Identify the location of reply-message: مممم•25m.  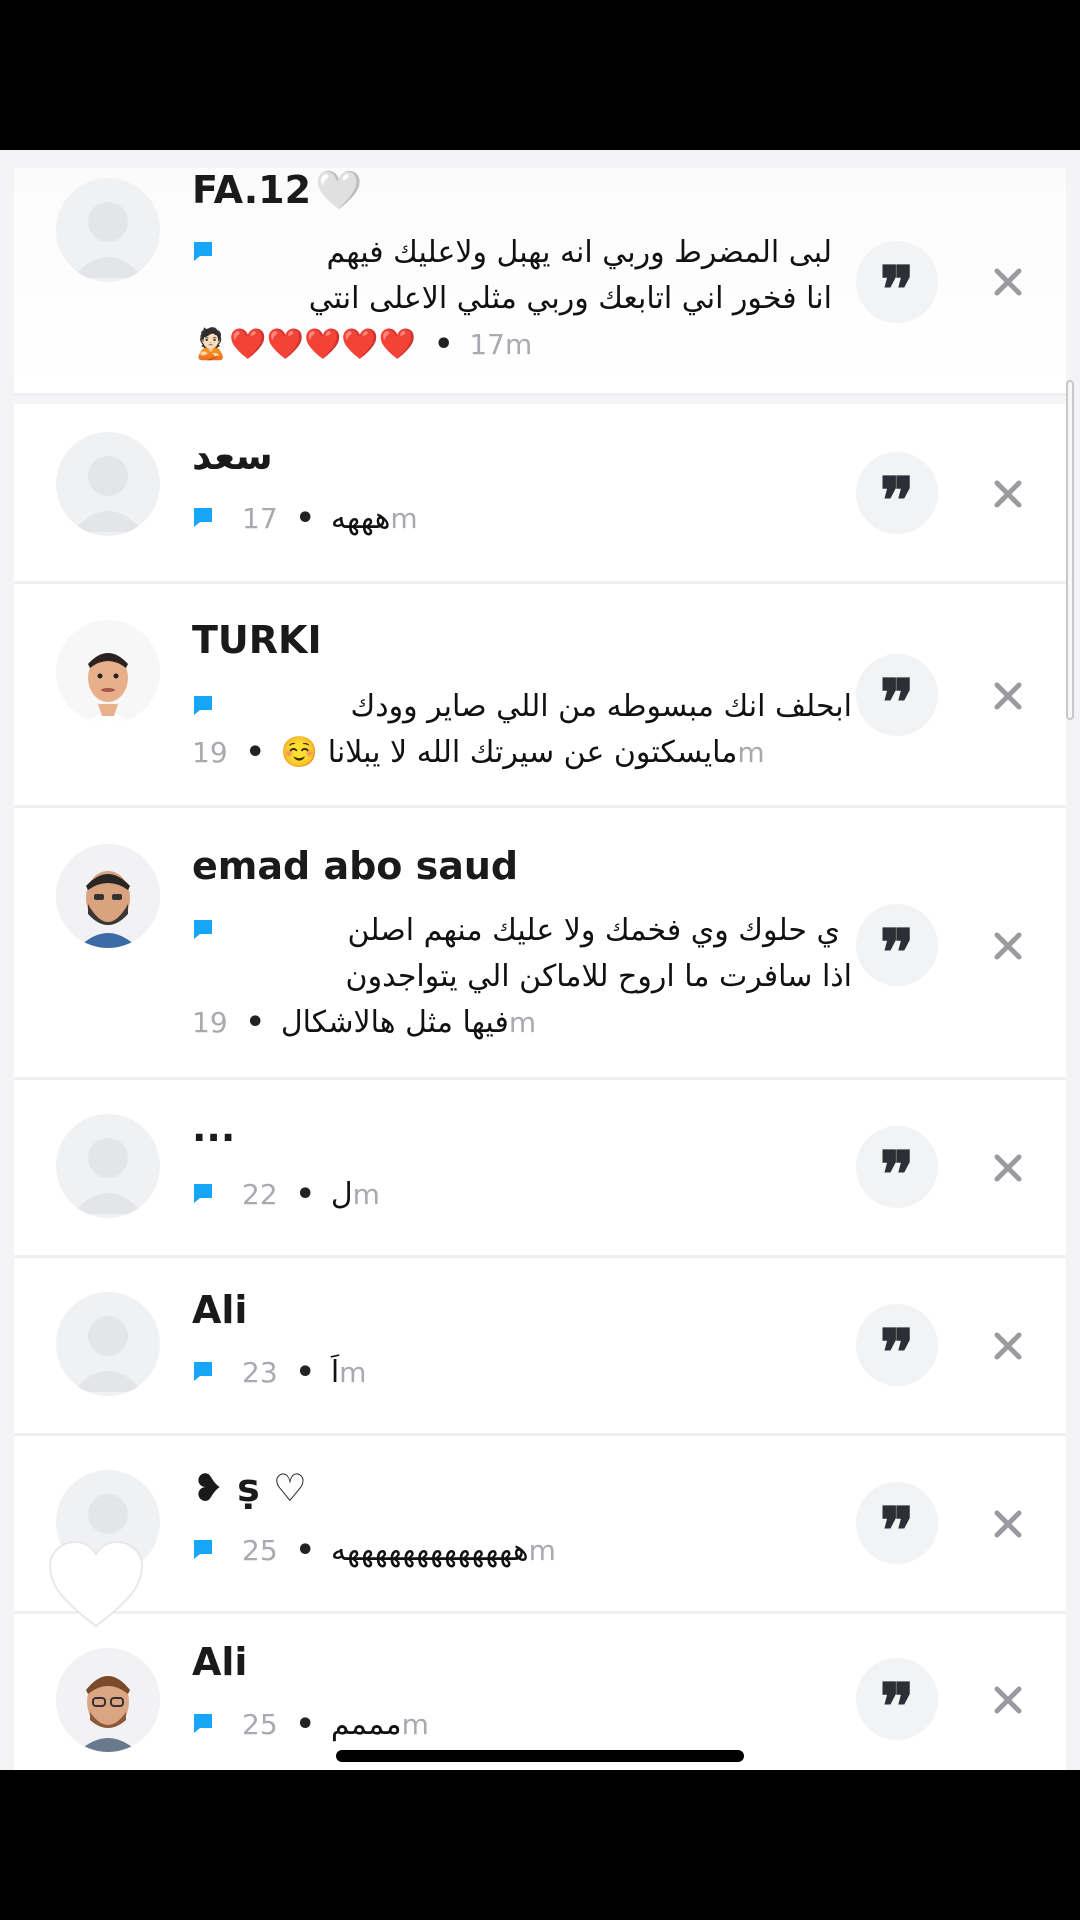
(512, 1725).